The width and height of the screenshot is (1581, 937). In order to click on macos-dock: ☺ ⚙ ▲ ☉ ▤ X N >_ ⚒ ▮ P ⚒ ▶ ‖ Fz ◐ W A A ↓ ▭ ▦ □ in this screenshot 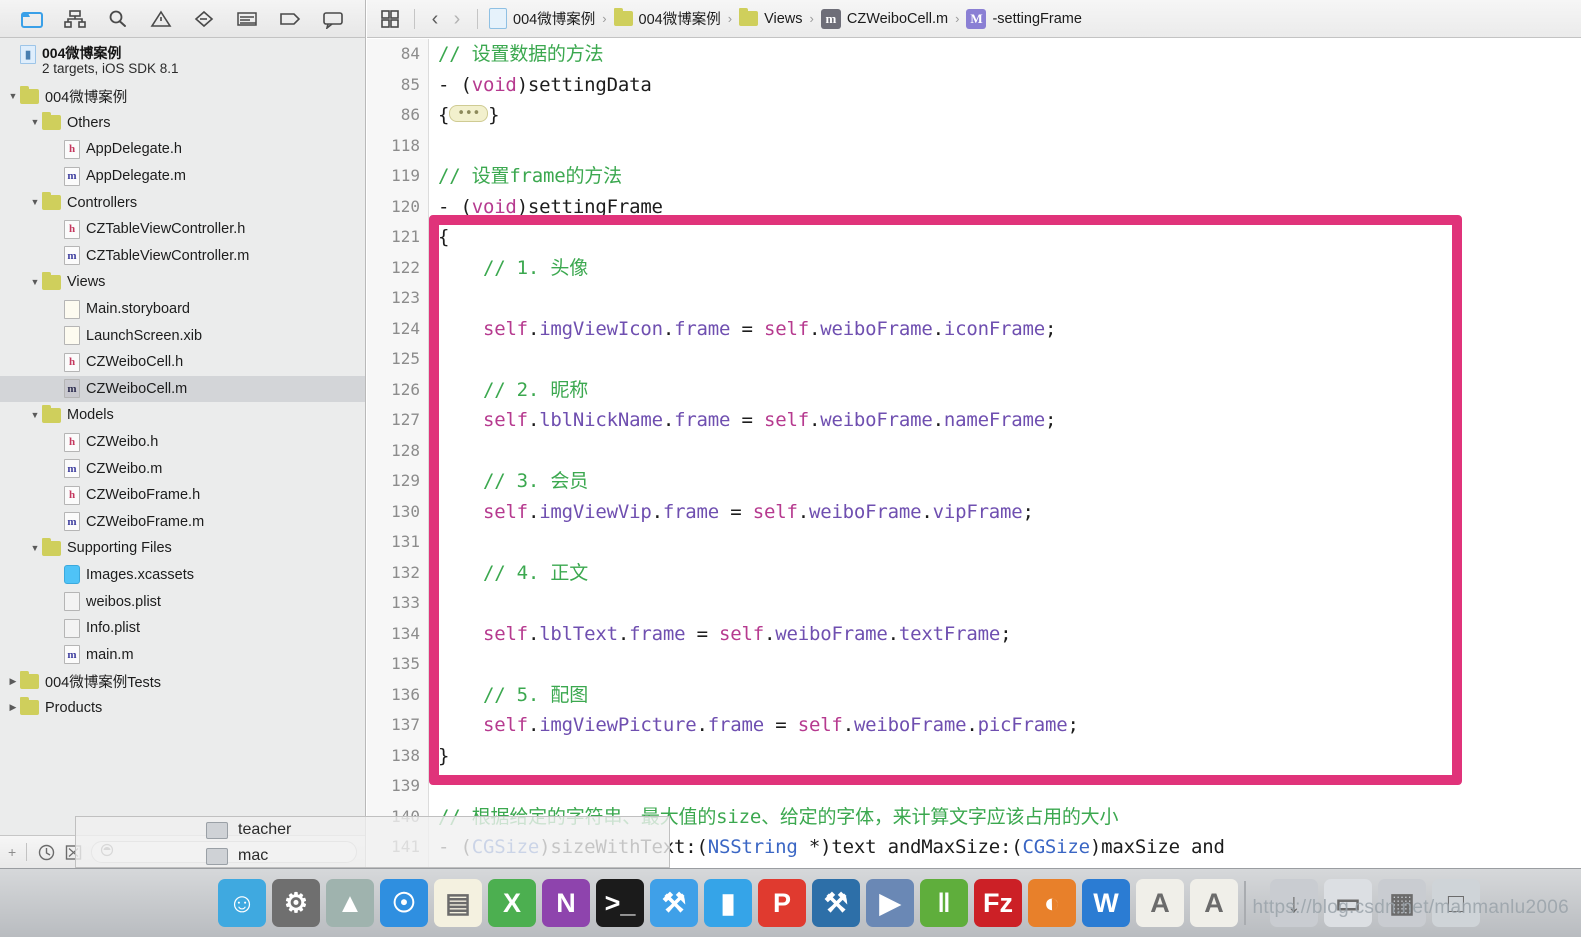, I will do `click(790, 902)`.